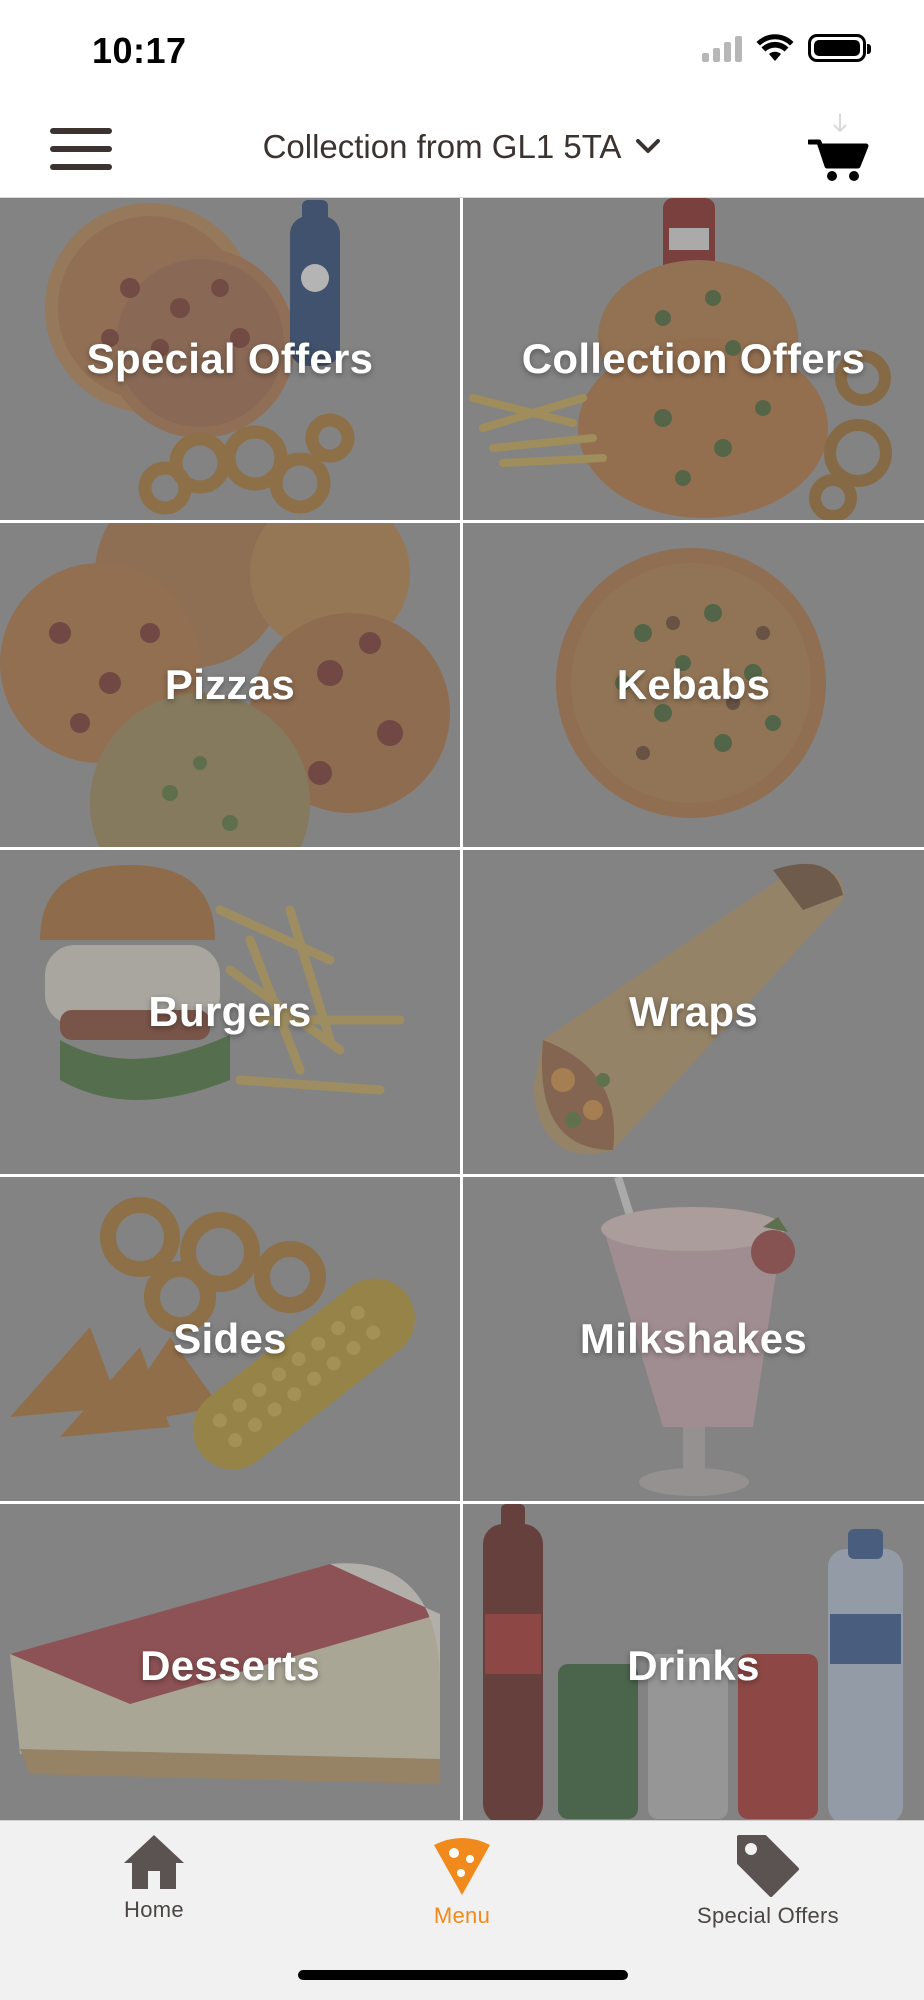 The width and height of the screenshot is (924, 2000). Describe the element at coordinates (462, 50) in the screenshot. I see `status-bar: 10:17` at that location.